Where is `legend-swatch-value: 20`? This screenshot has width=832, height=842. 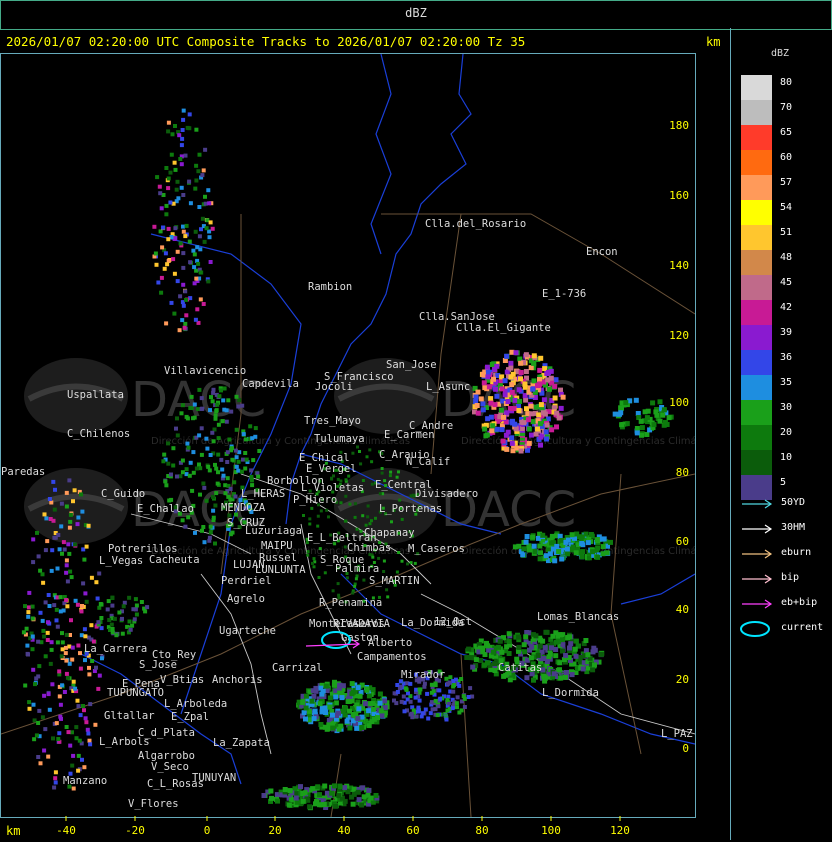
legend-swatch-value: 20 is located at coordinates (786, 432).